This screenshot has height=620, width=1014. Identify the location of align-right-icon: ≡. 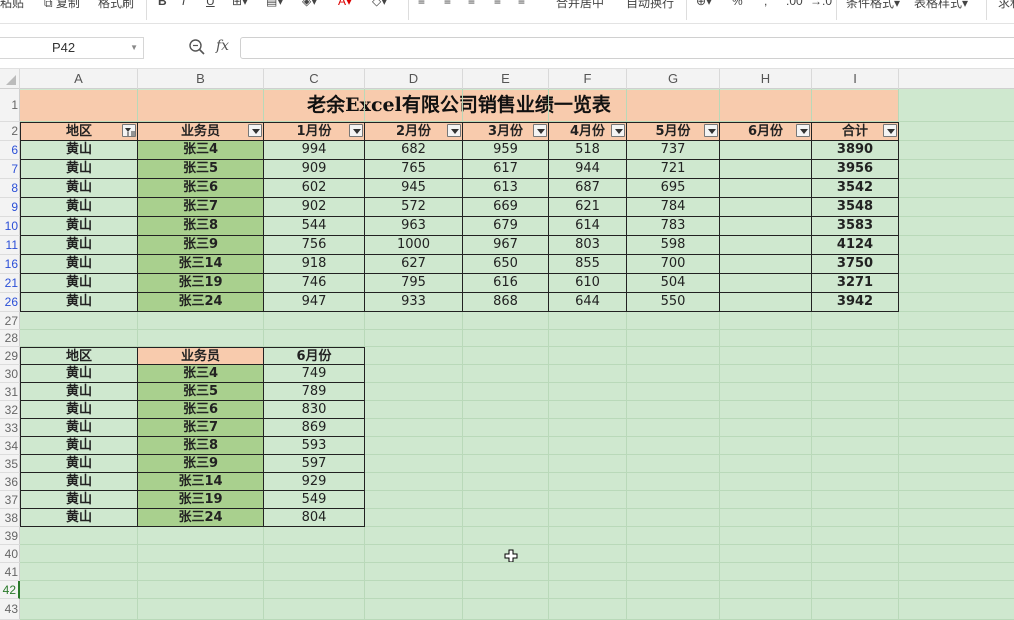
(471, 4).